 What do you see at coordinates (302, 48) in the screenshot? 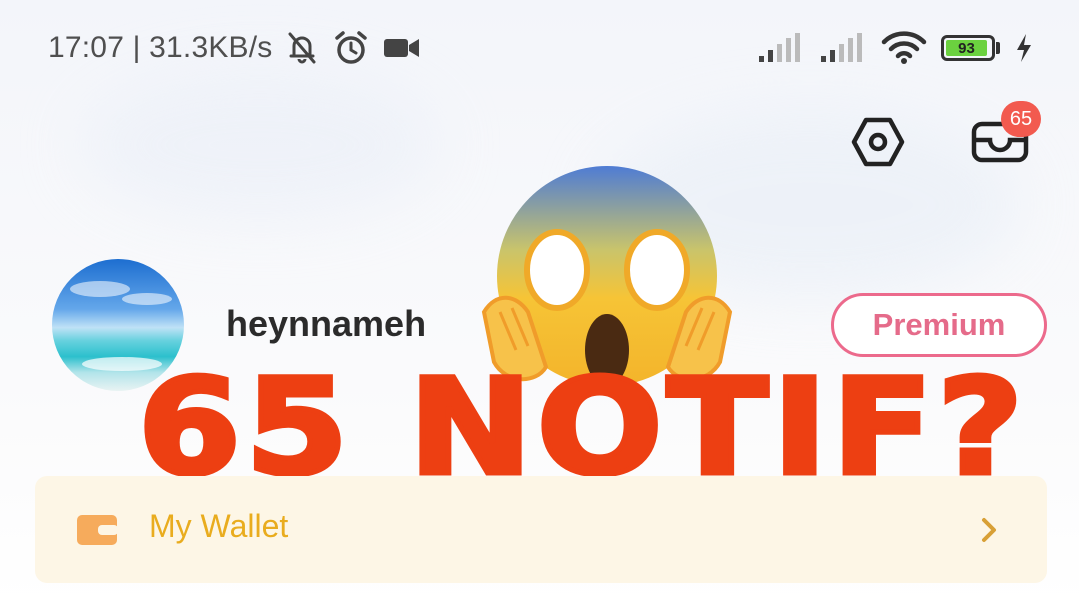
I see `bell-muted-icon` at bounding box center [302, 48].